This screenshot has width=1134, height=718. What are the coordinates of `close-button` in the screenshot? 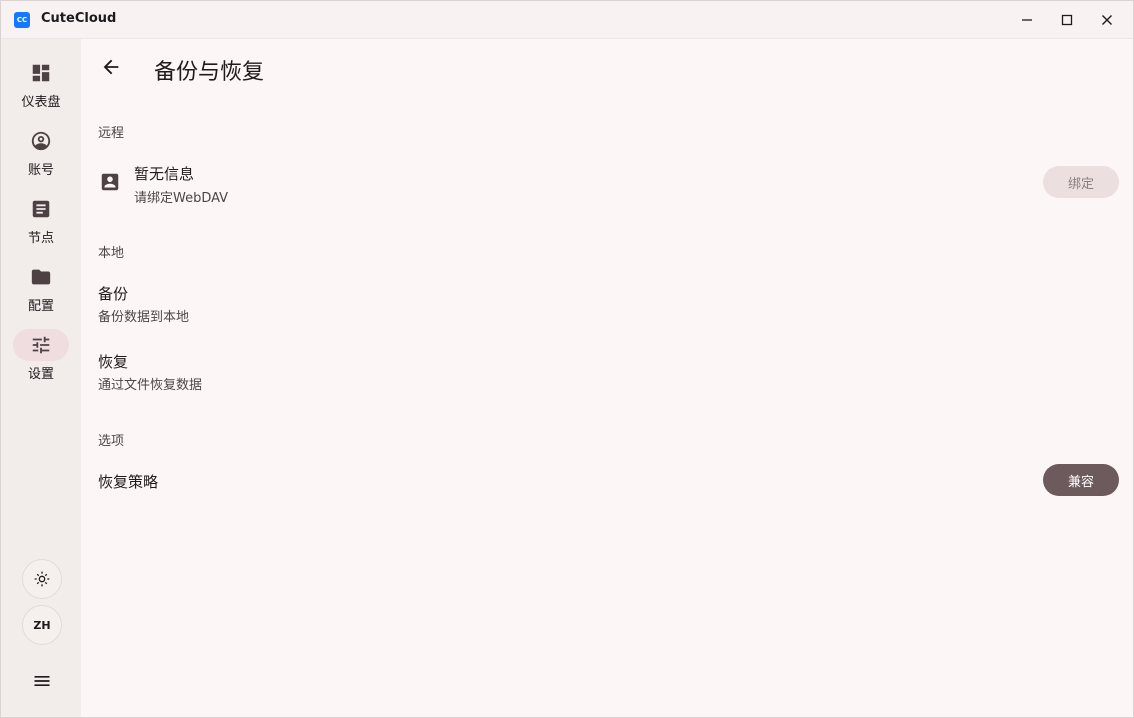 It's located at (1107, 20).